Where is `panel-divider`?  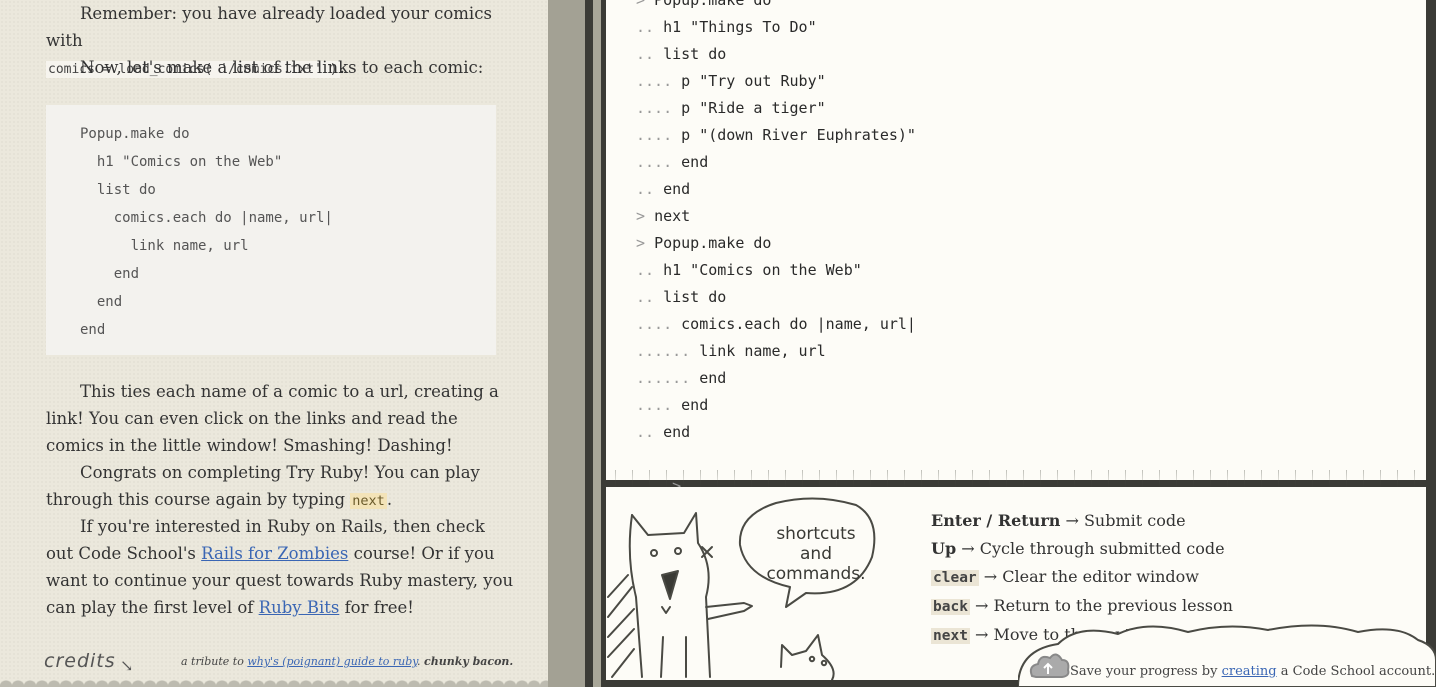
panel-divider is located at coordinates (570, 343).